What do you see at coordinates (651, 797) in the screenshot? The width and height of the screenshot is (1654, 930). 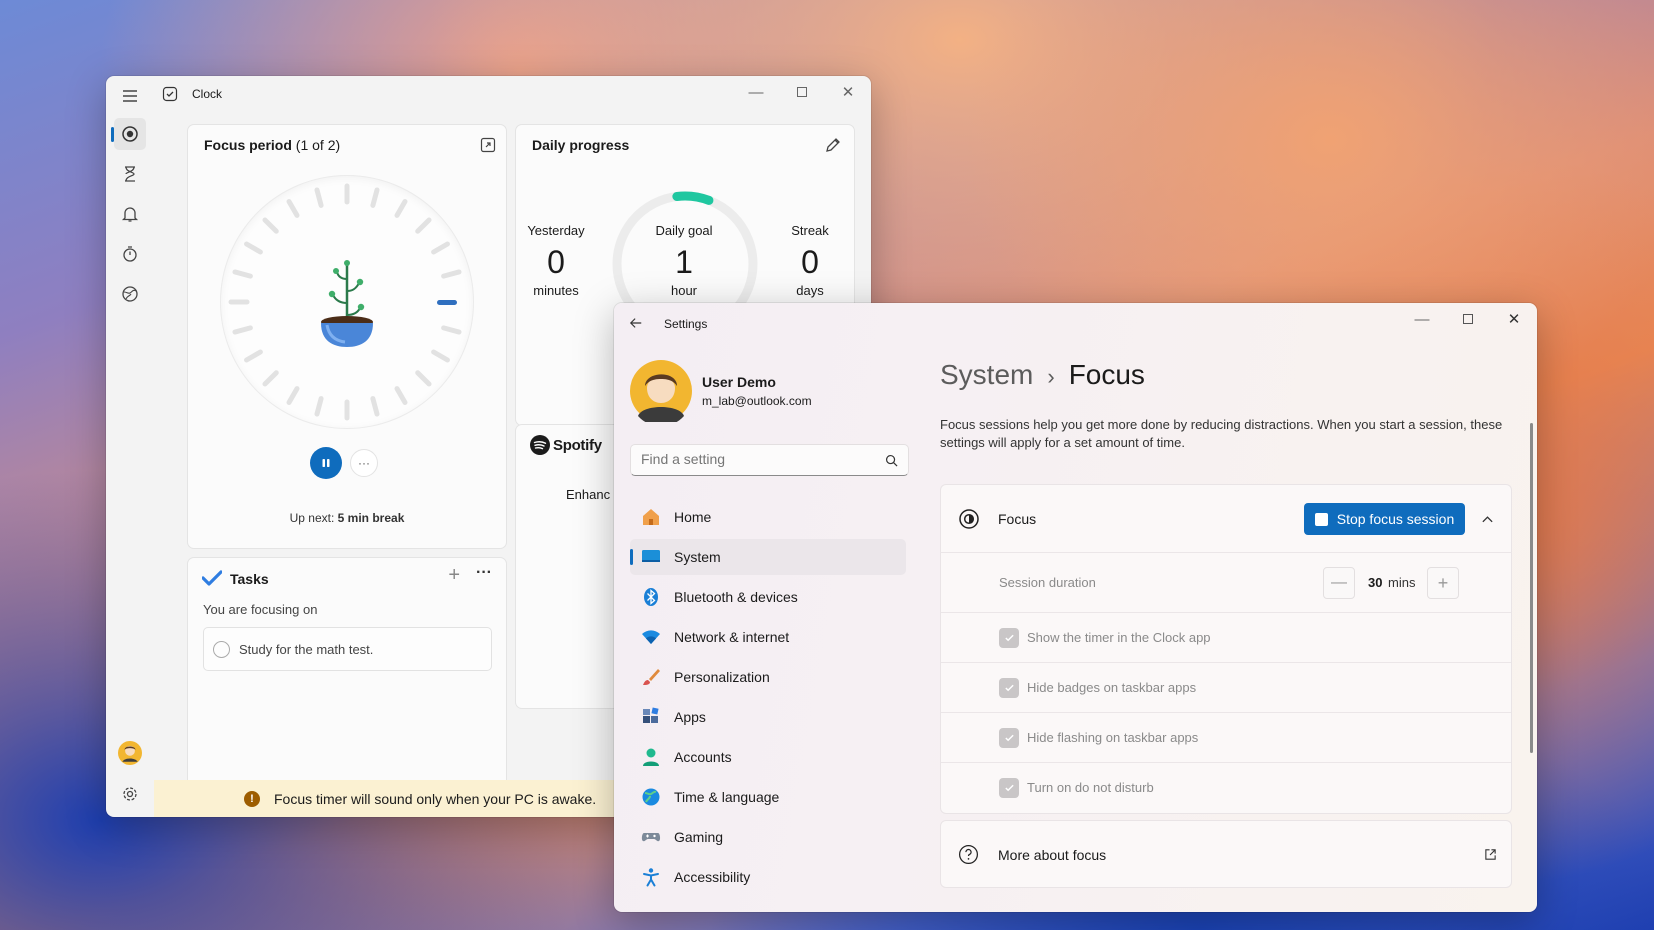 I see `globe-icon` at bounding box center [651, 797].